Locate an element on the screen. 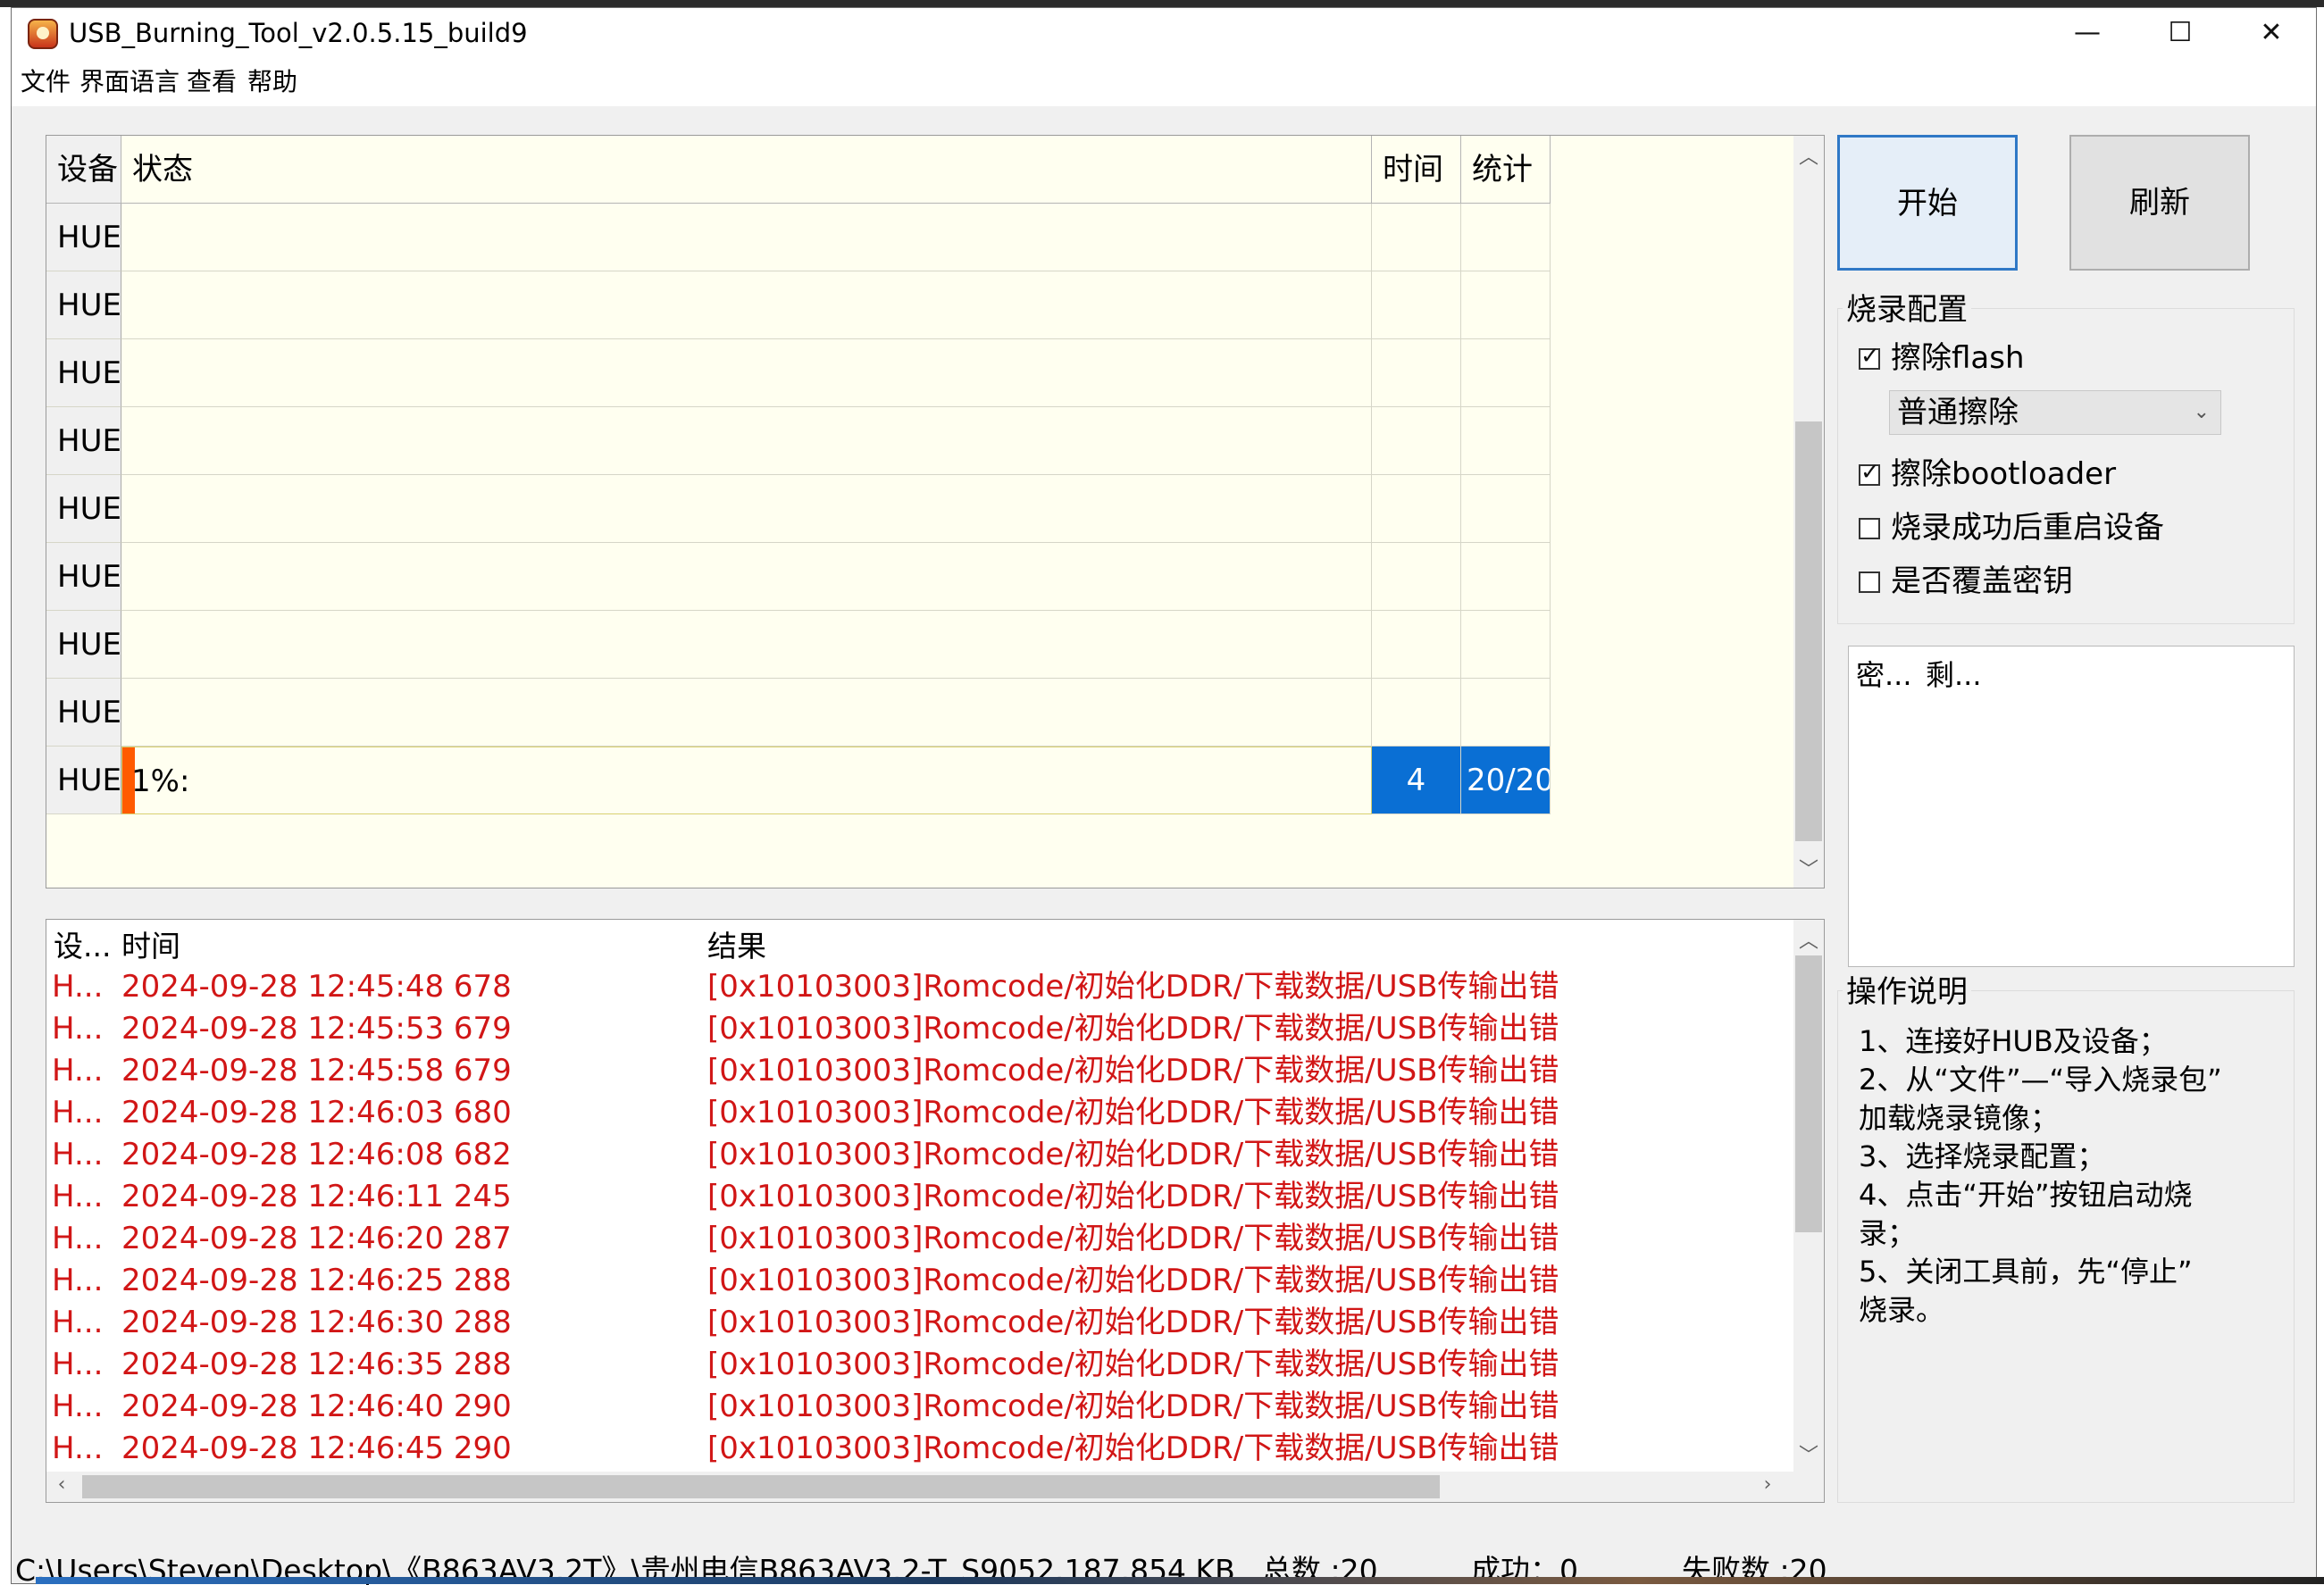 The height and width of the screenshot is (1585, 2324). log-header-result: 结果 is located at coordinates (736, 946).